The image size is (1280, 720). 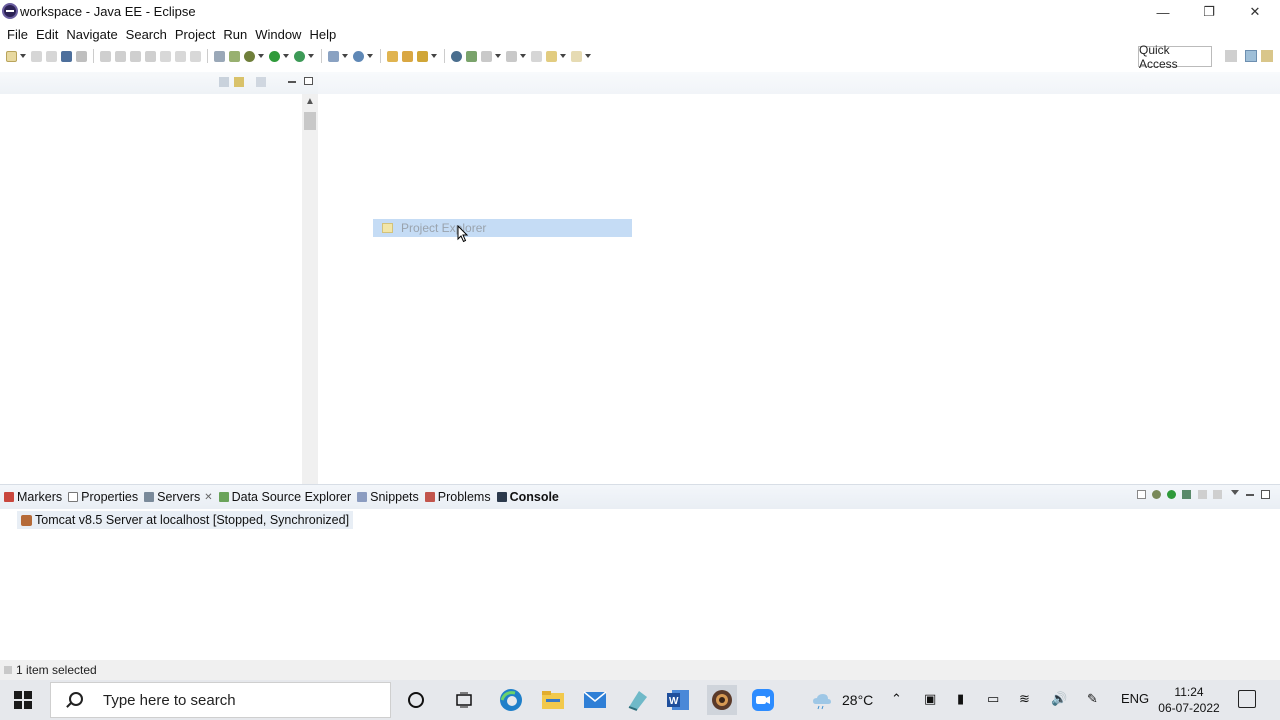 What do you see at coordinates (1209, 12) in the screenshot?
I see `restore-button: ❐` at bounding box center [1209, 12].